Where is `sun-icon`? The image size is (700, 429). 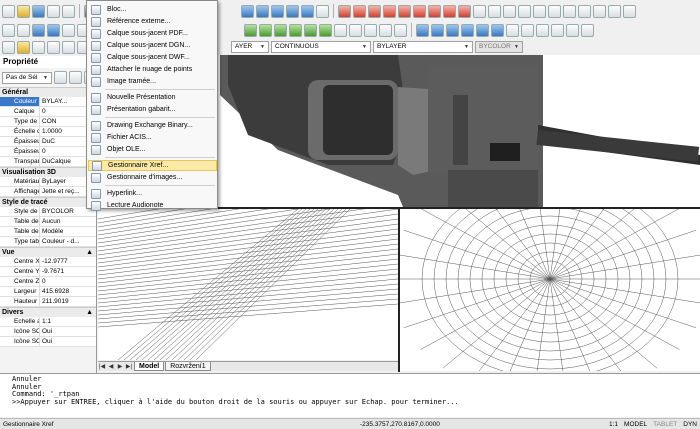
sun-icon is located at coordinates (38, 47).